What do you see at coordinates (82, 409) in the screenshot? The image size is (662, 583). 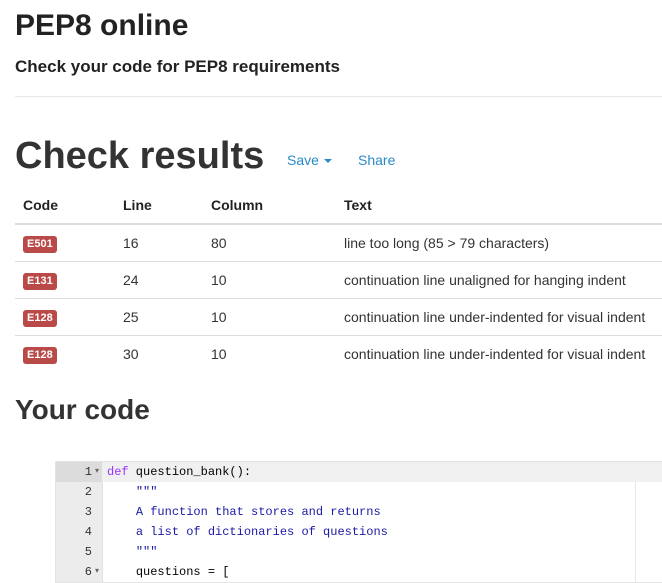 I see `your-code-heading: Your code` at bounding box center [82, 409].